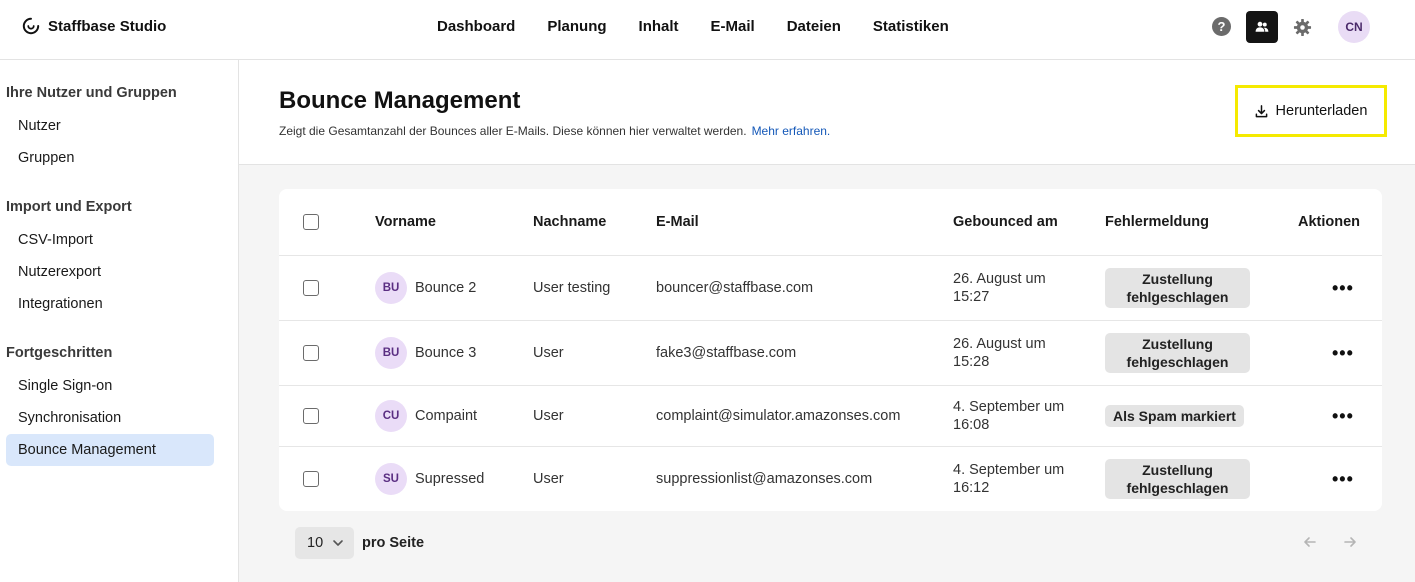 Image resolution: width=1415 pixels, height=582 pixels. What do you see at coordinates (911, 26) in the screenshot?
I see `nav-statistiken: Statistiken` at bounding box center [911, 26].